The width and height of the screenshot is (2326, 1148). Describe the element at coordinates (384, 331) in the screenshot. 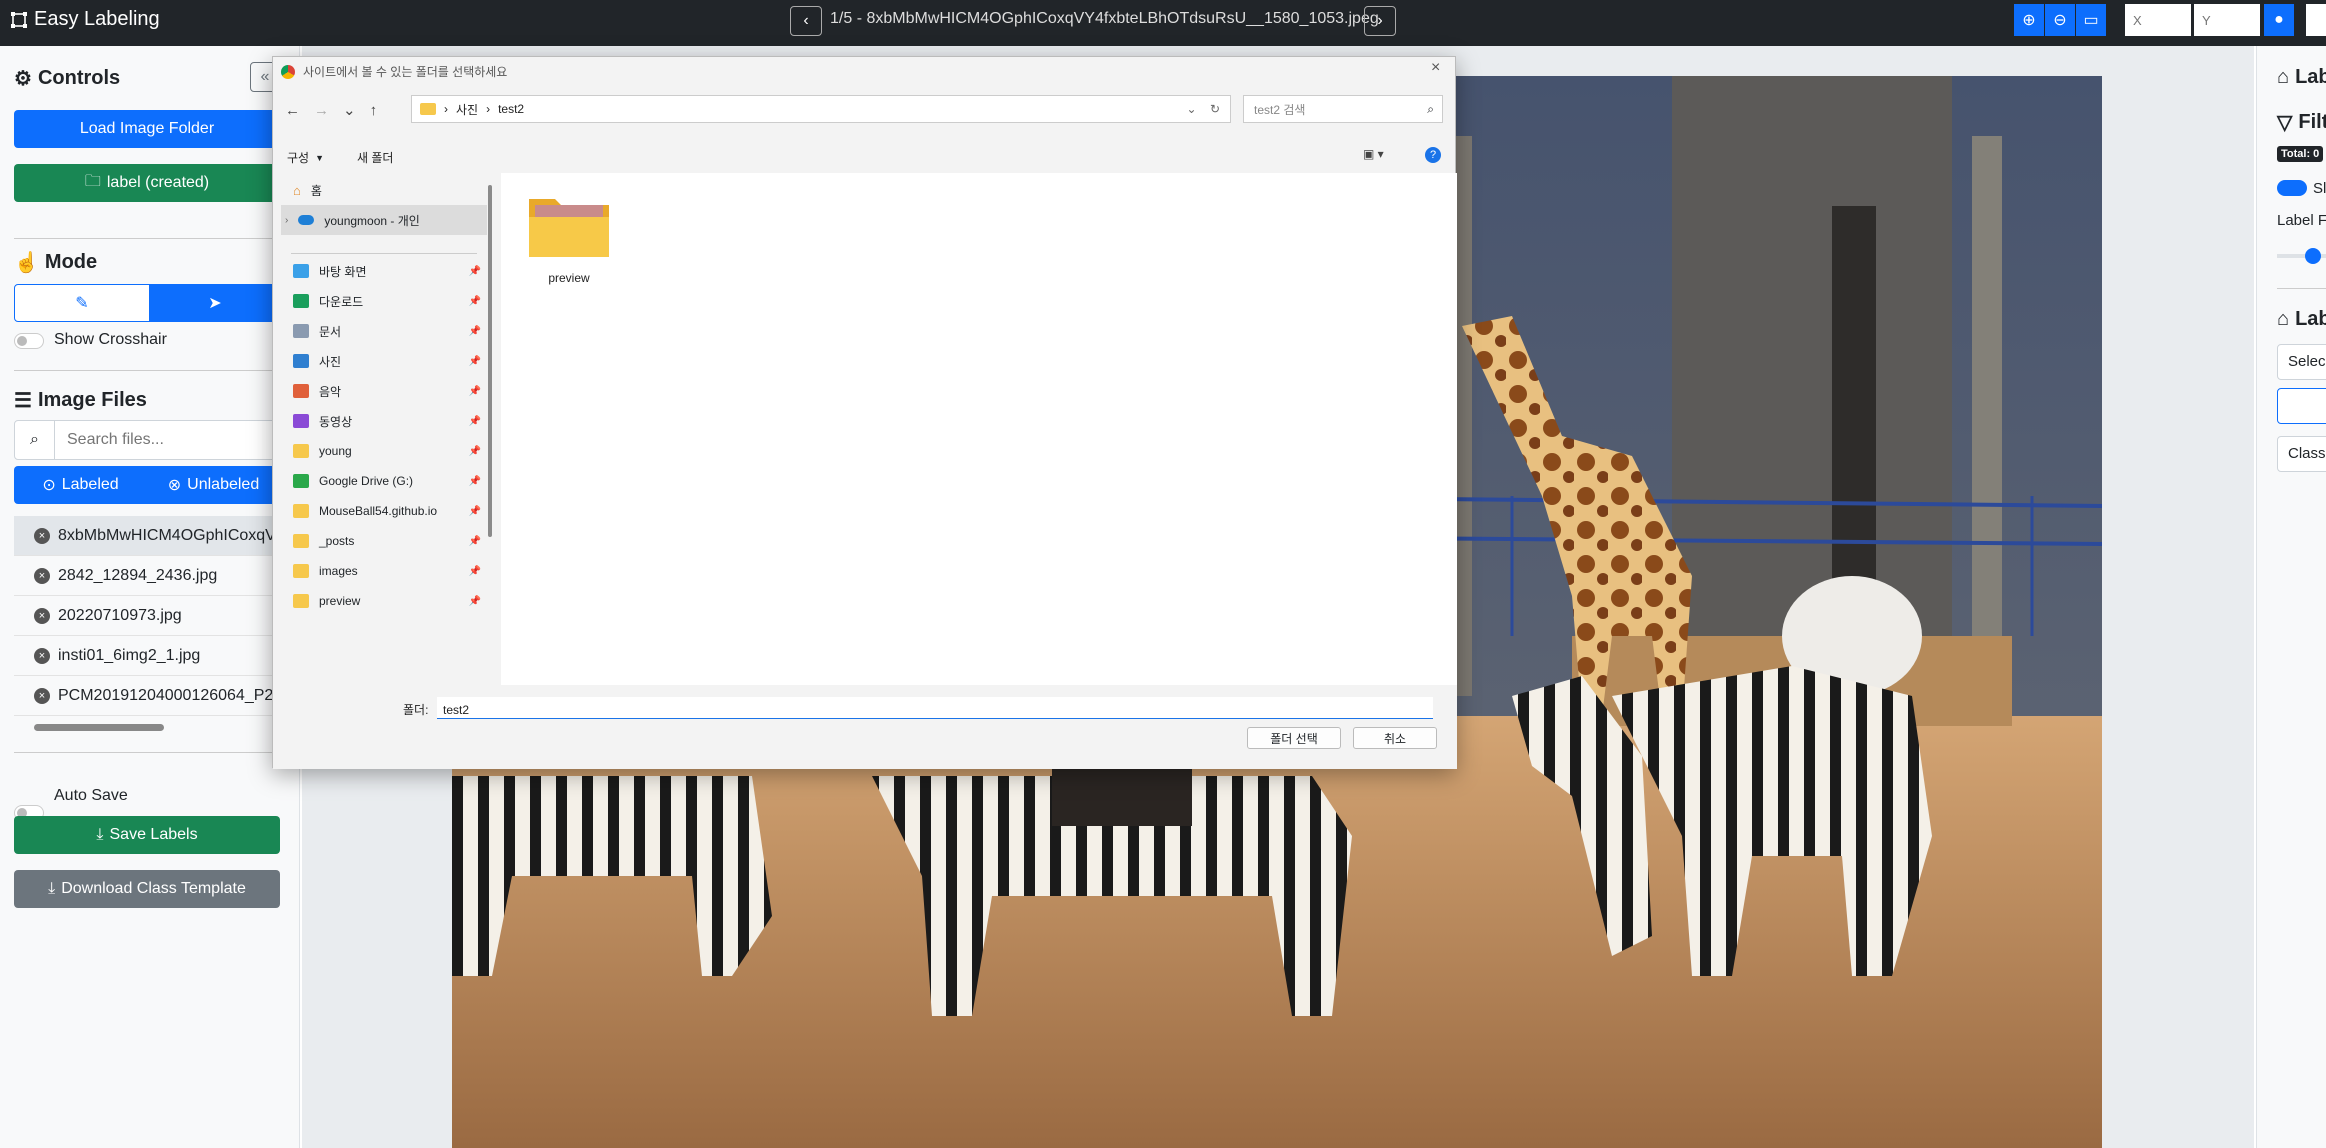

I see `nav-item: 문서 📌` at that location.